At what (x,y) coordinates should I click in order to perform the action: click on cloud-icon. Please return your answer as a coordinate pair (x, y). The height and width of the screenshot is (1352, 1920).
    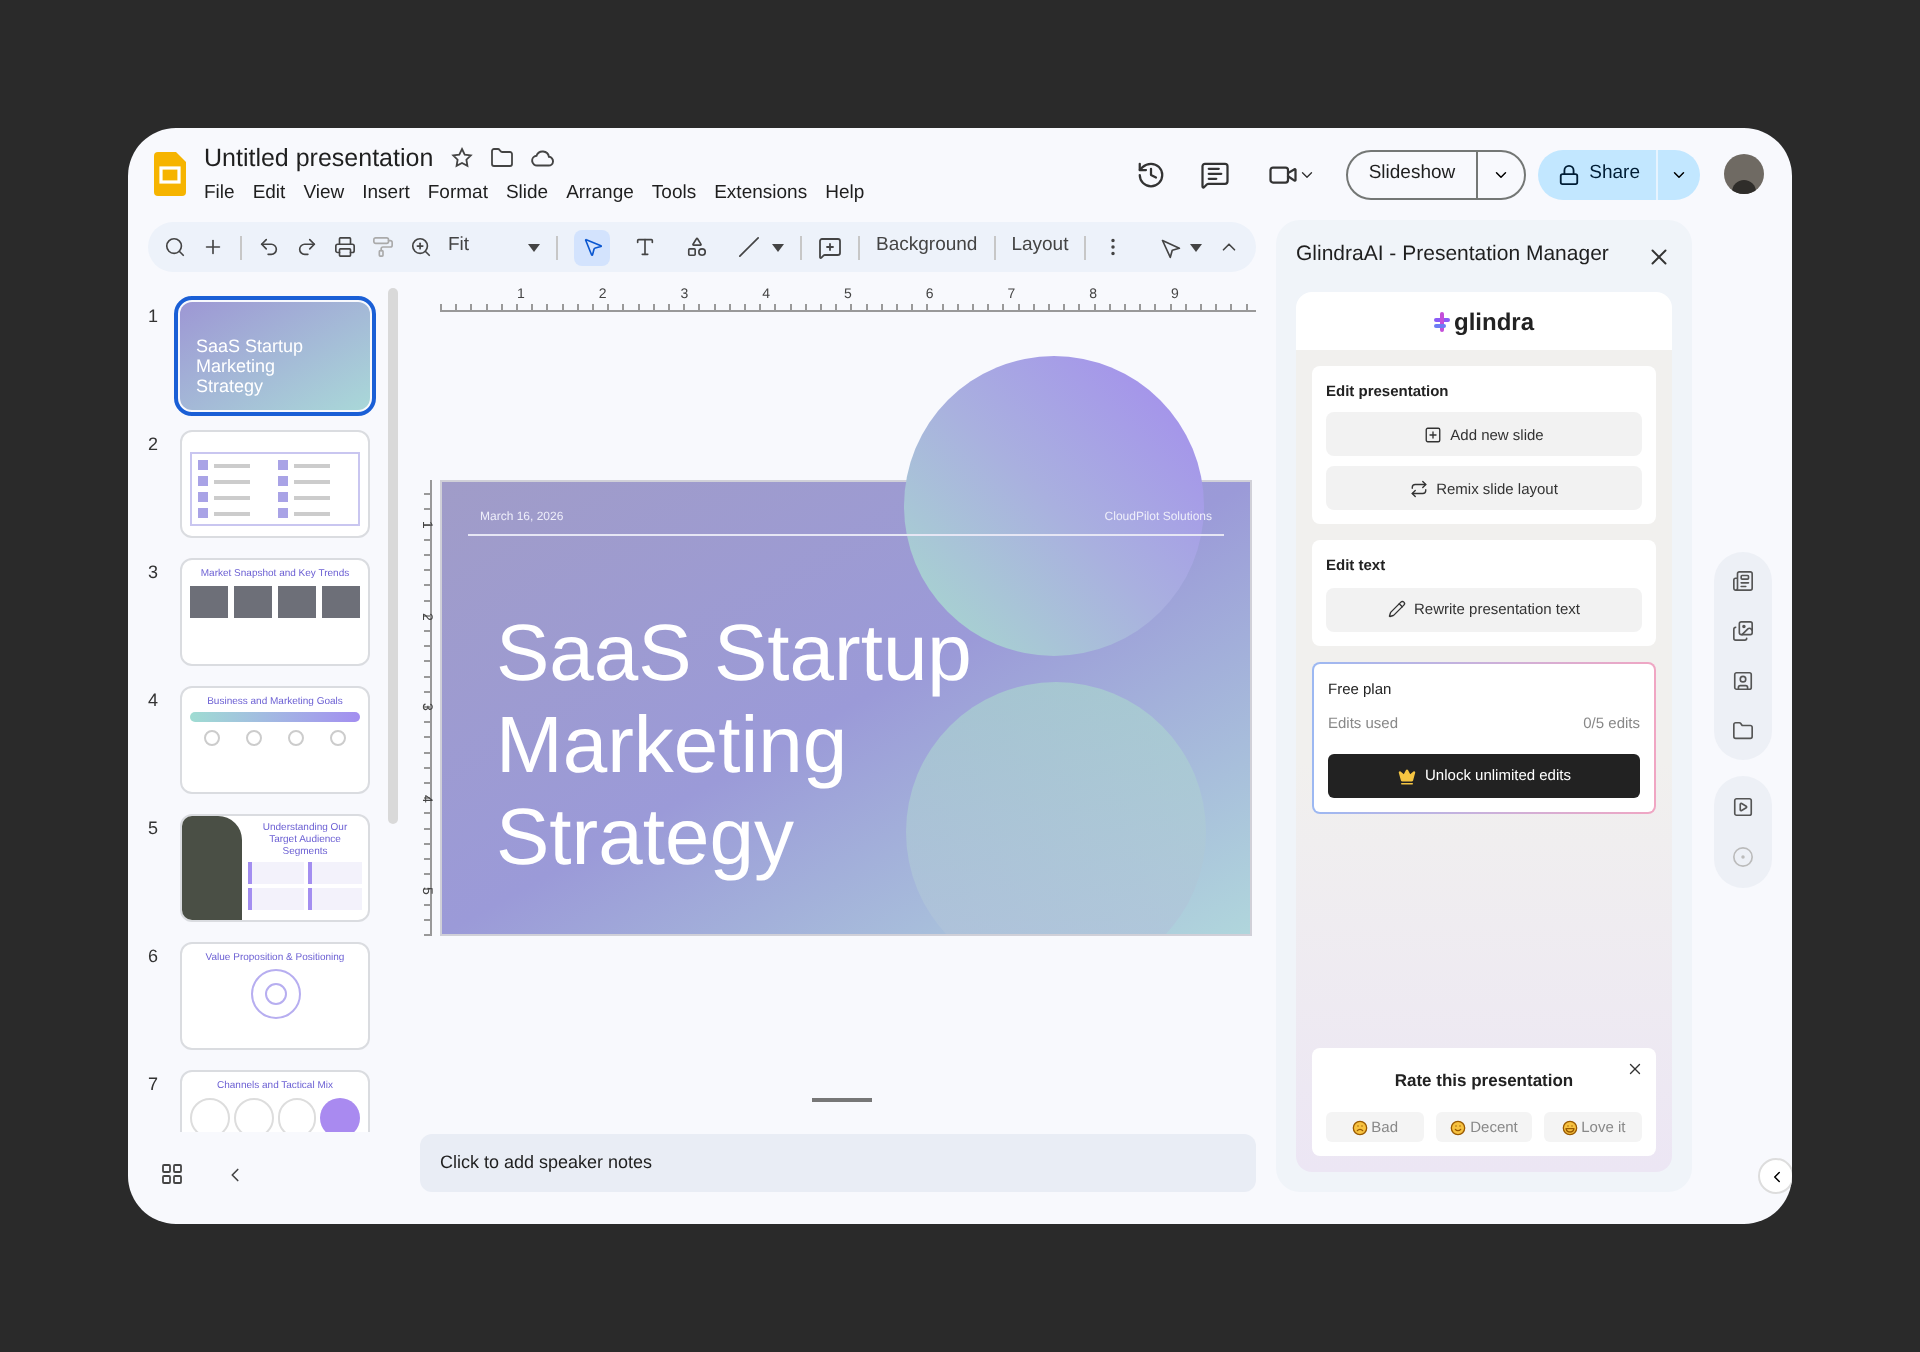
    Looking at the image, I should click on (542, 158).